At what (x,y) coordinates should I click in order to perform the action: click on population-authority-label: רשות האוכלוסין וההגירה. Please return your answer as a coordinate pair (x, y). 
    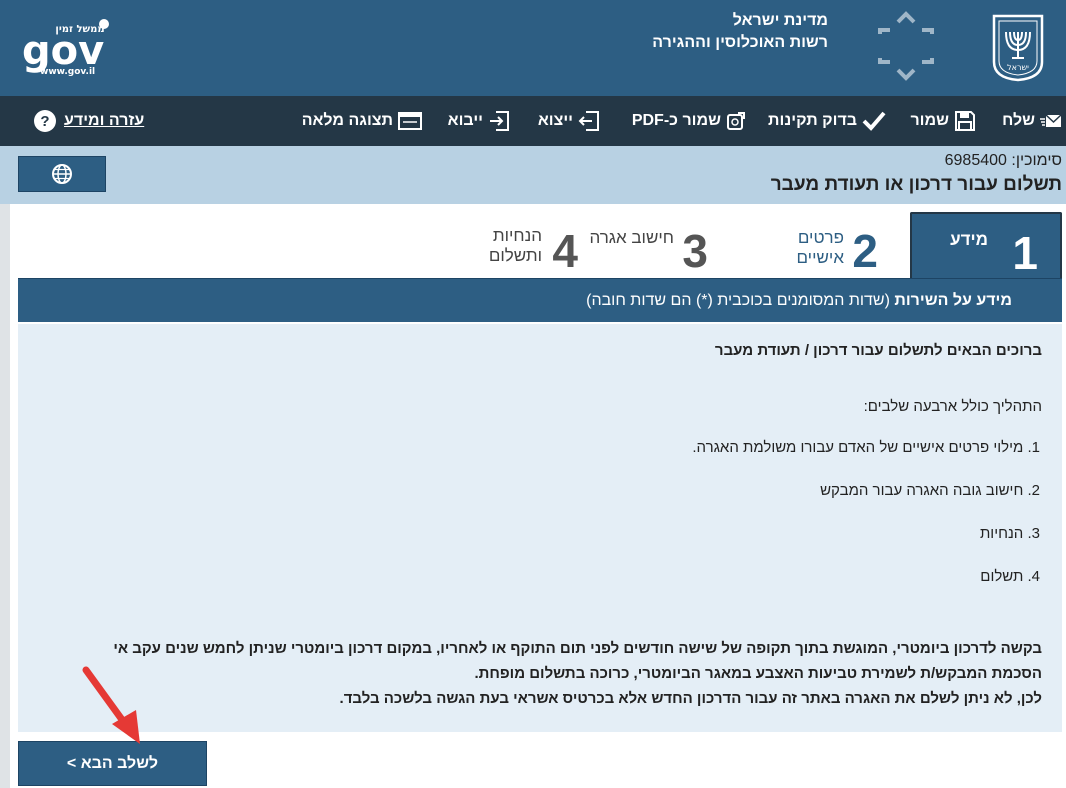
    Looking at the image, I should click on (740, 42).